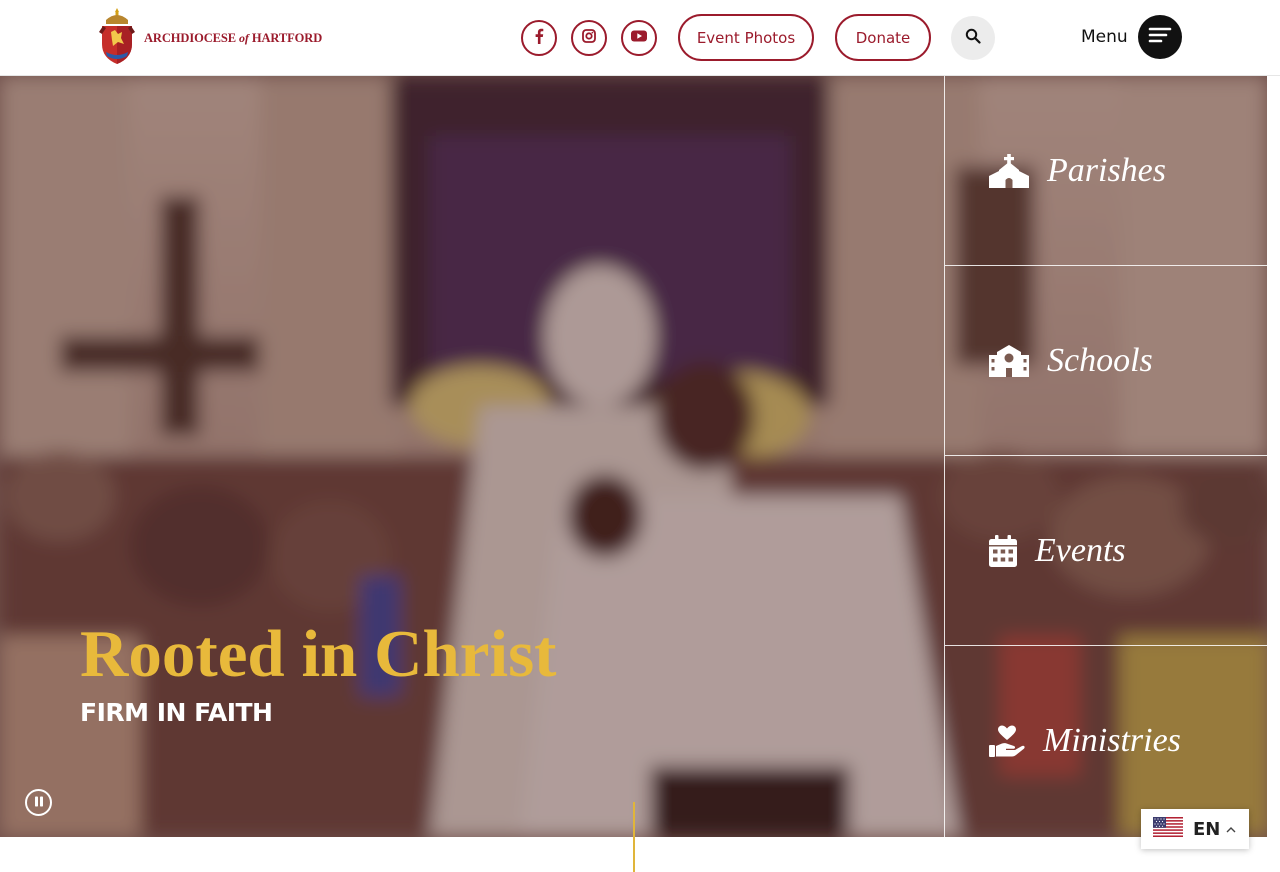 This screenshot has width=1280, height=872. I want to click on quick-link-ministries: Ministries, so click(1106, 741).